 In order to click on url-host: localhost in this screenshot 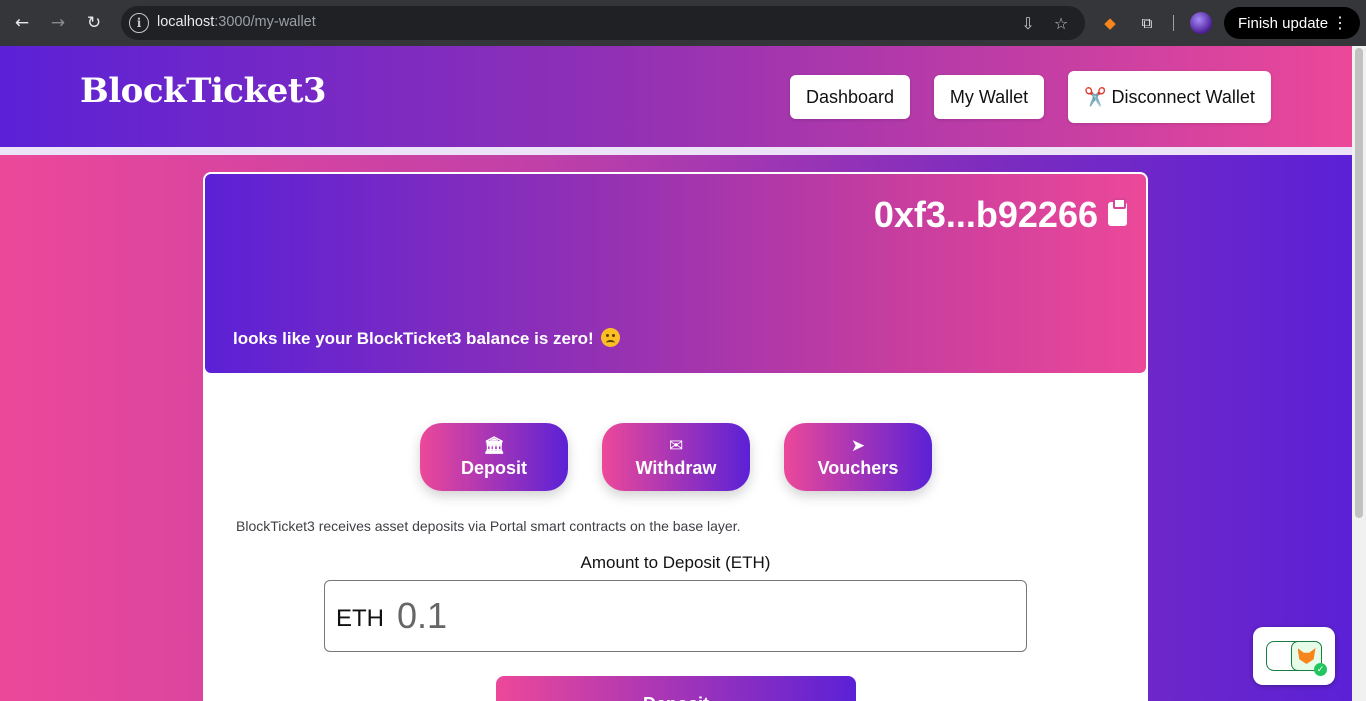, I will do `click(186, 22)`.